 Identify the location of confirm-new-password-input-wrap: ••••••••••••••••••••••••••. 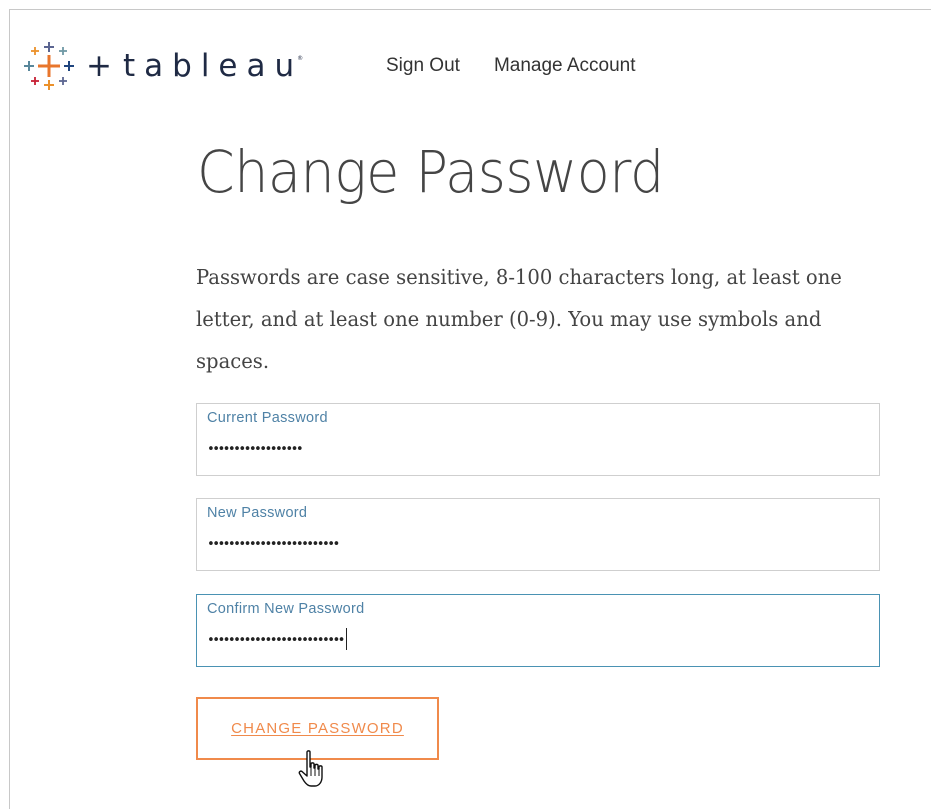
(277, 639).